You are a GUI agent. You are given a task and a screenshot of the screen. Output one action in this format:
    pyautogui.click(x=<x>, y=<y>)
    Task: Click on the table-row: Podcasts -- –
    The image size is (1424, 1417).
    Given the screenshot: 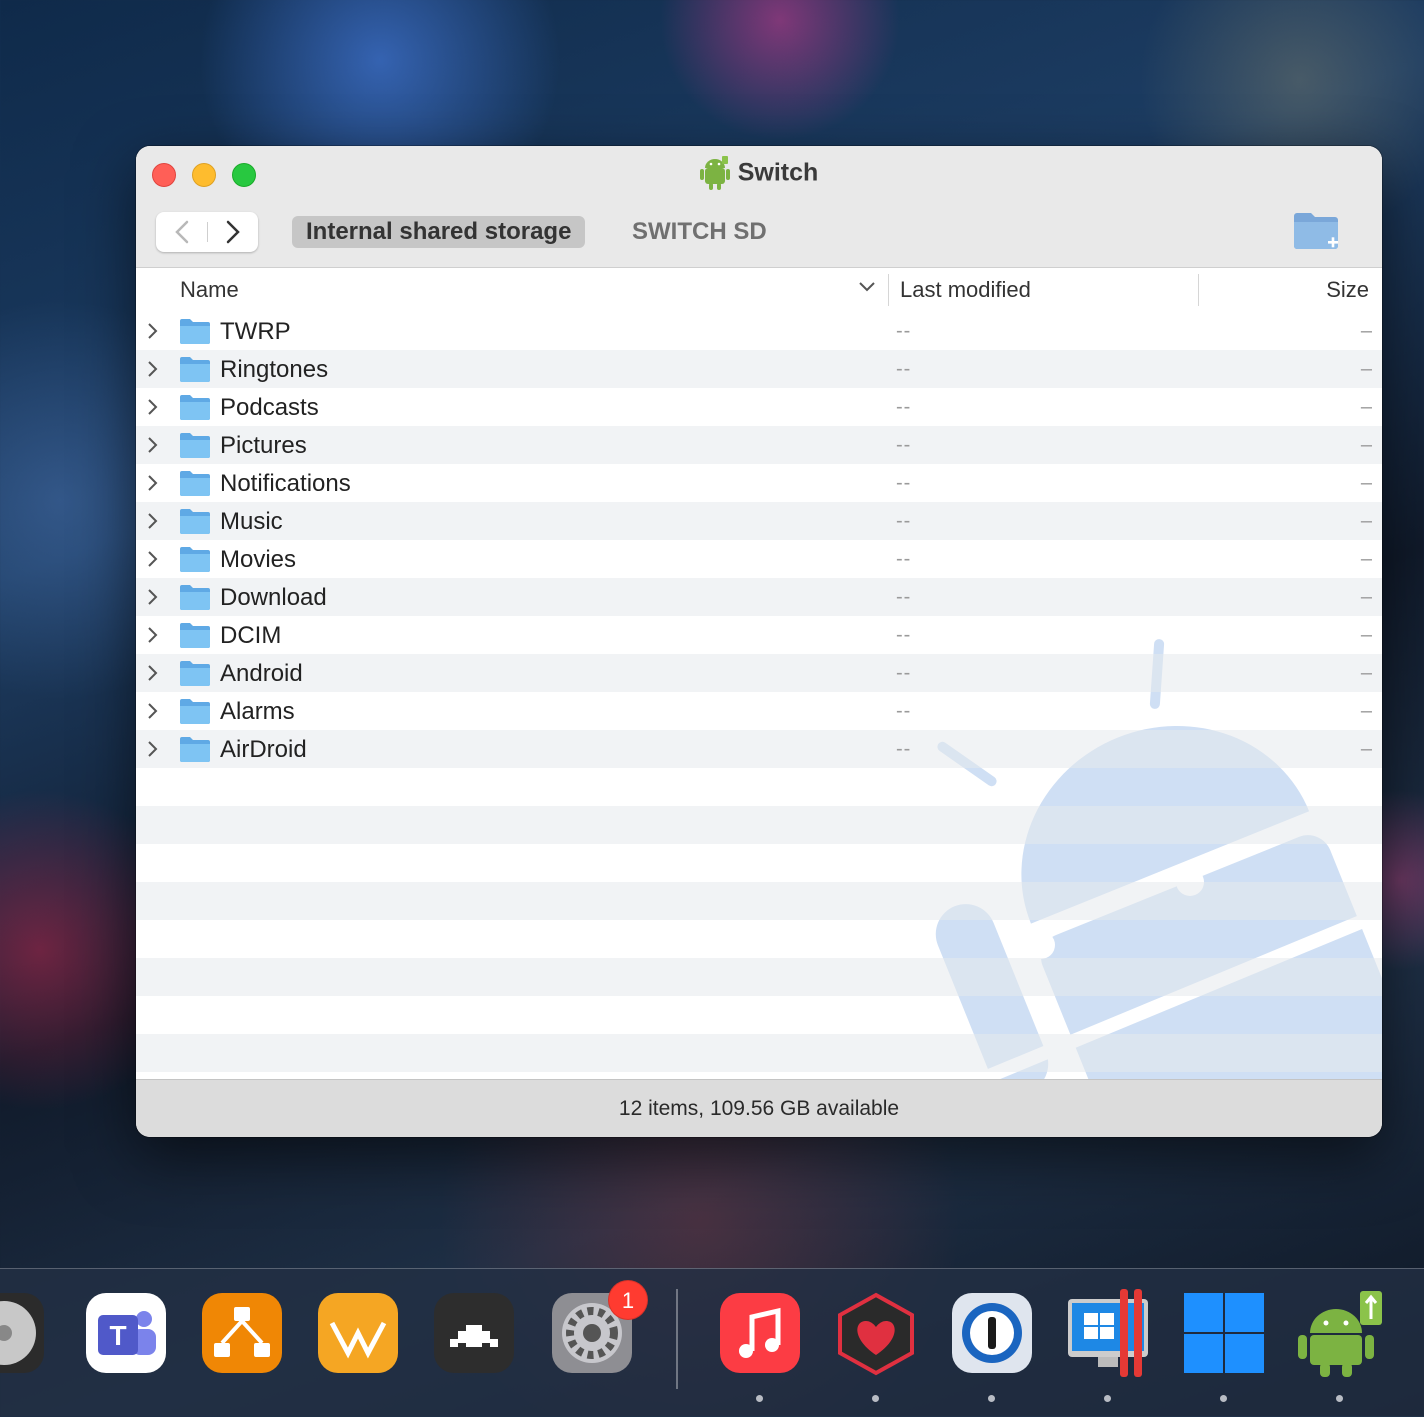 What is the action you would take?
    pyautogui.click(x=759, y=407)
    